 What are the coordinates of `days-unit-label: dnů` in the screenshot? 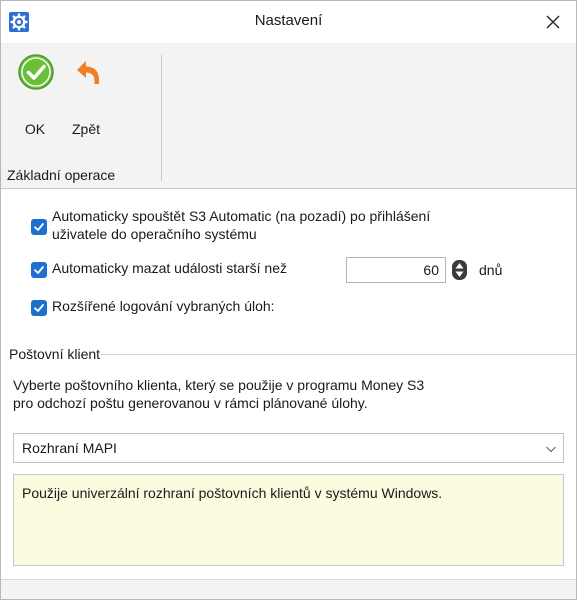 It's located at (491, 270).